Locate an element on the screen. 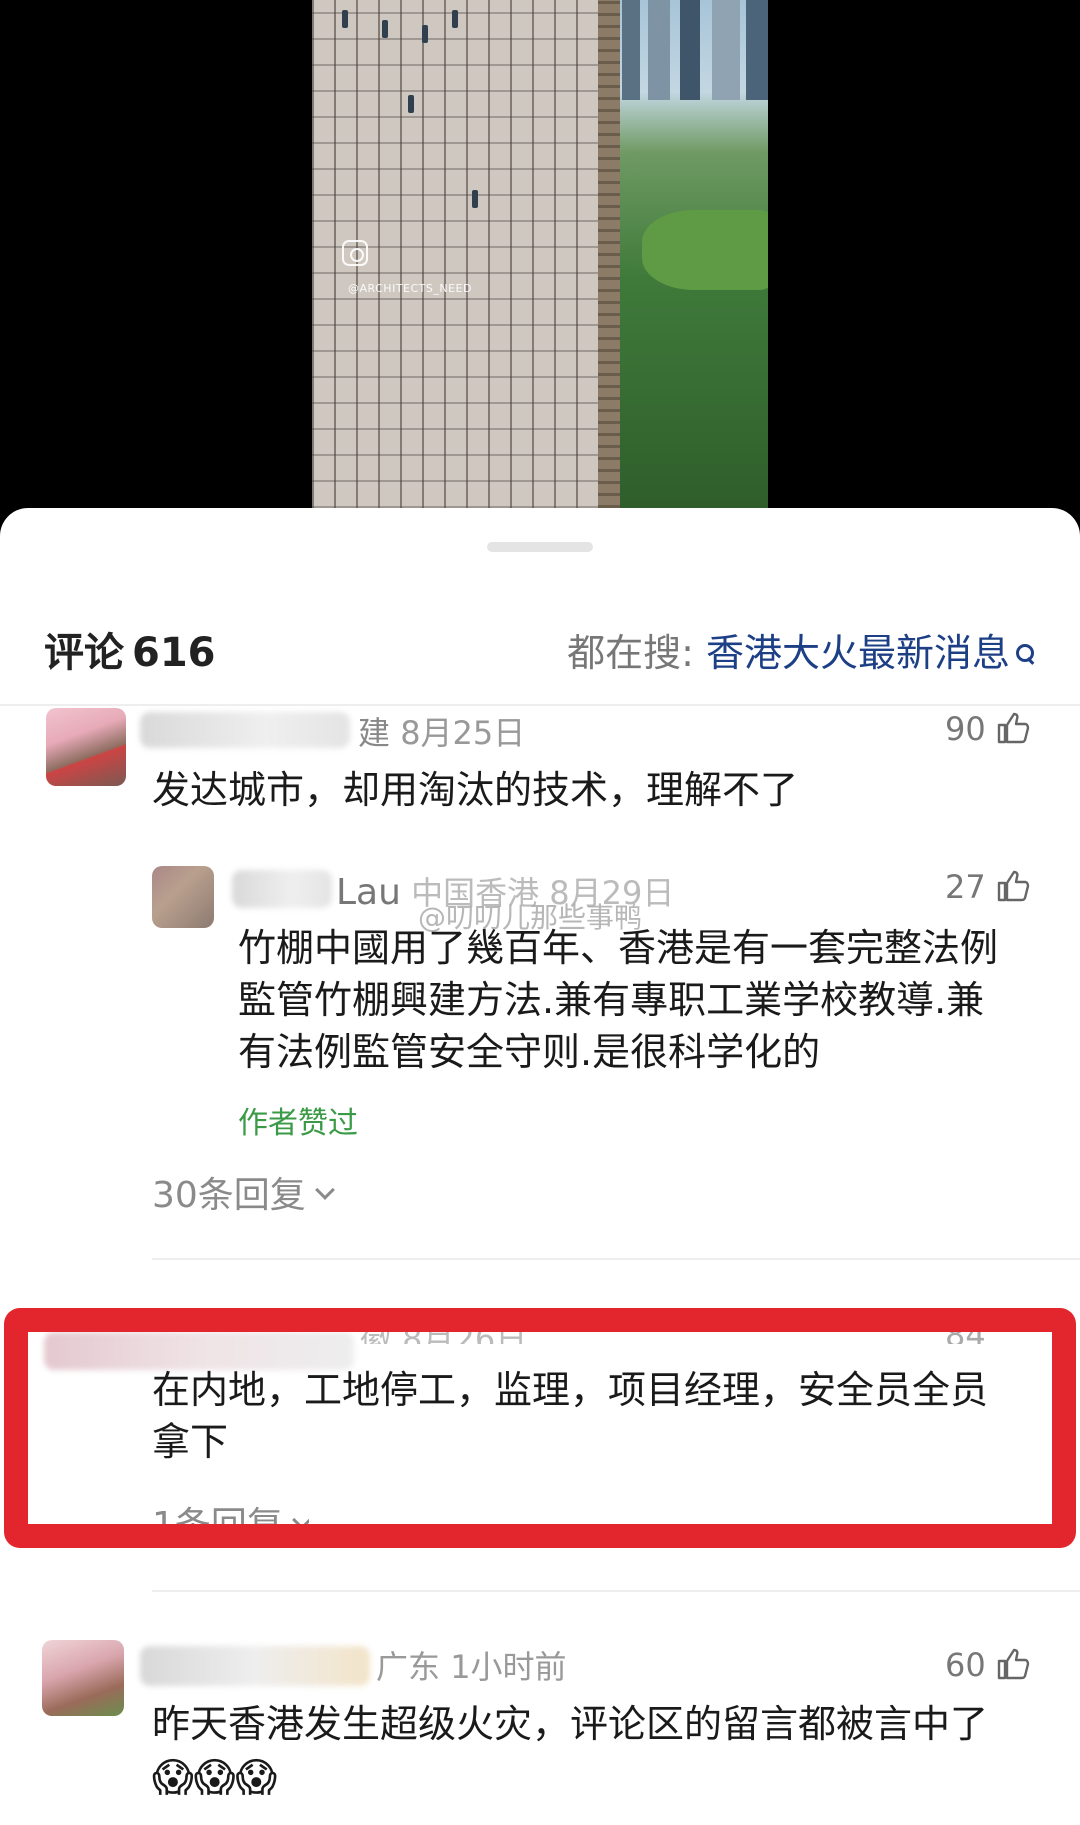 Image resolution: width=1080 pixels, height=1825 pixels. comments-count: 616 is located at coordinates (174, 653).